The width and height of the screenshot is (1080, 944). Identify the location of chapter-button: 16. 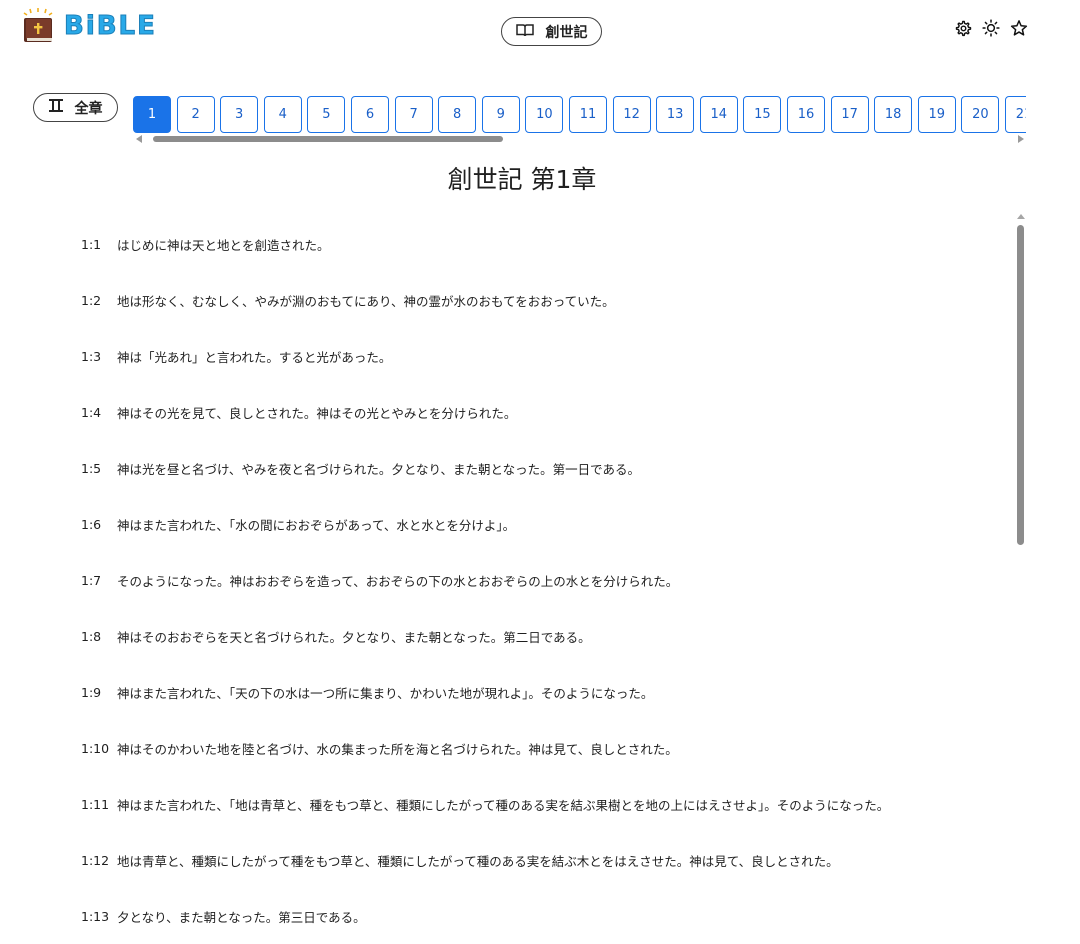
(806, 114).